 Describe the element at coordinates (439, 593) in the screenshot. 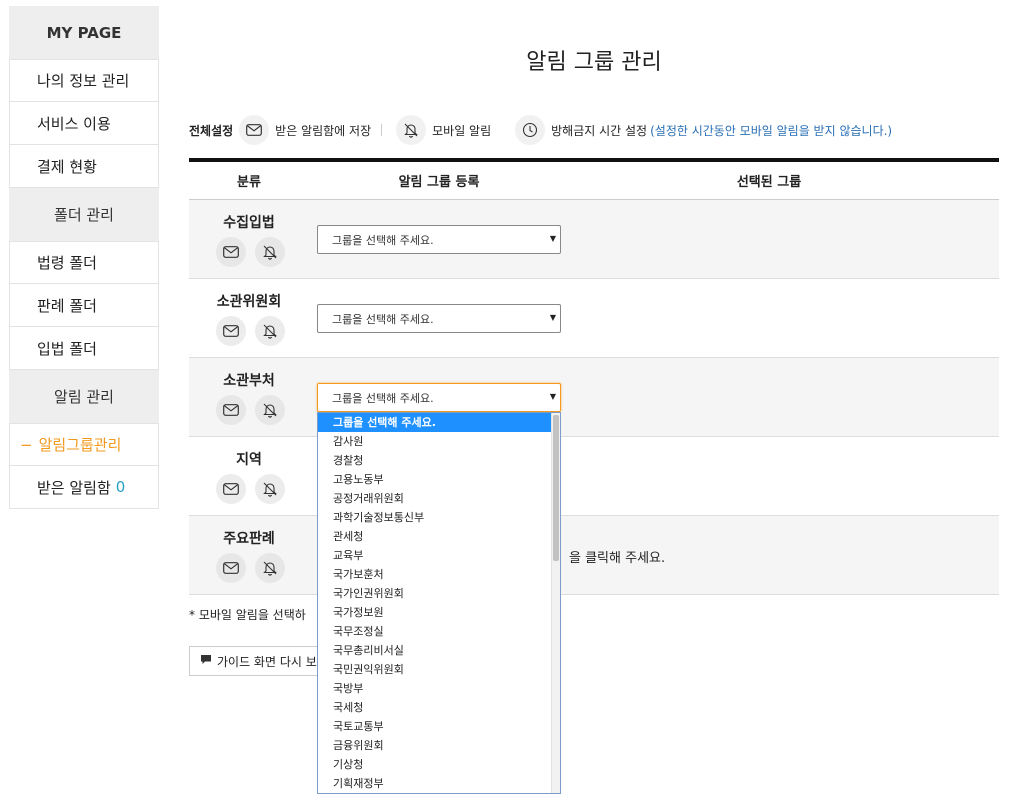

I see `dropdown-option: 국가인권위원회` at that location.